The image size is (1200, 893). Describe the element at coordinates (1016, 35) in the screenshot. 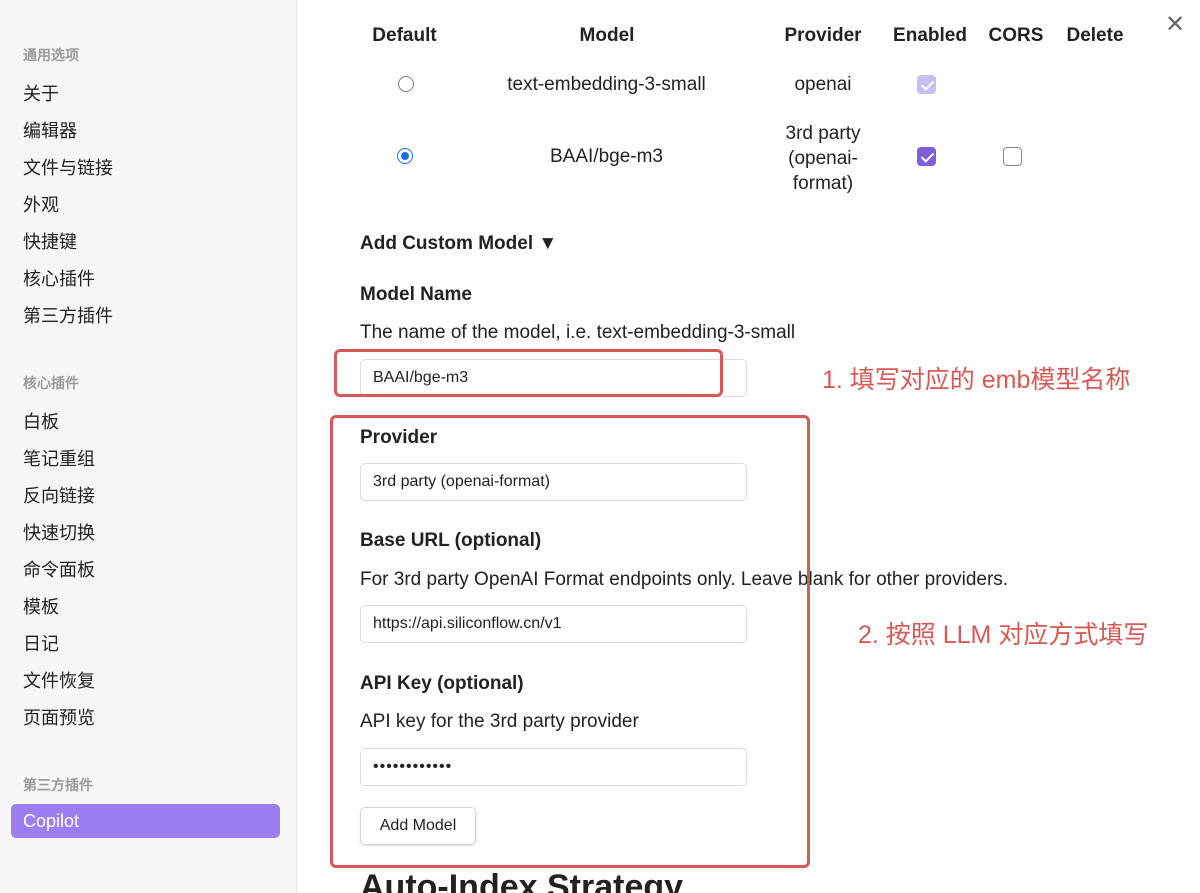

I see `column-header-cors: CORS` at that location.